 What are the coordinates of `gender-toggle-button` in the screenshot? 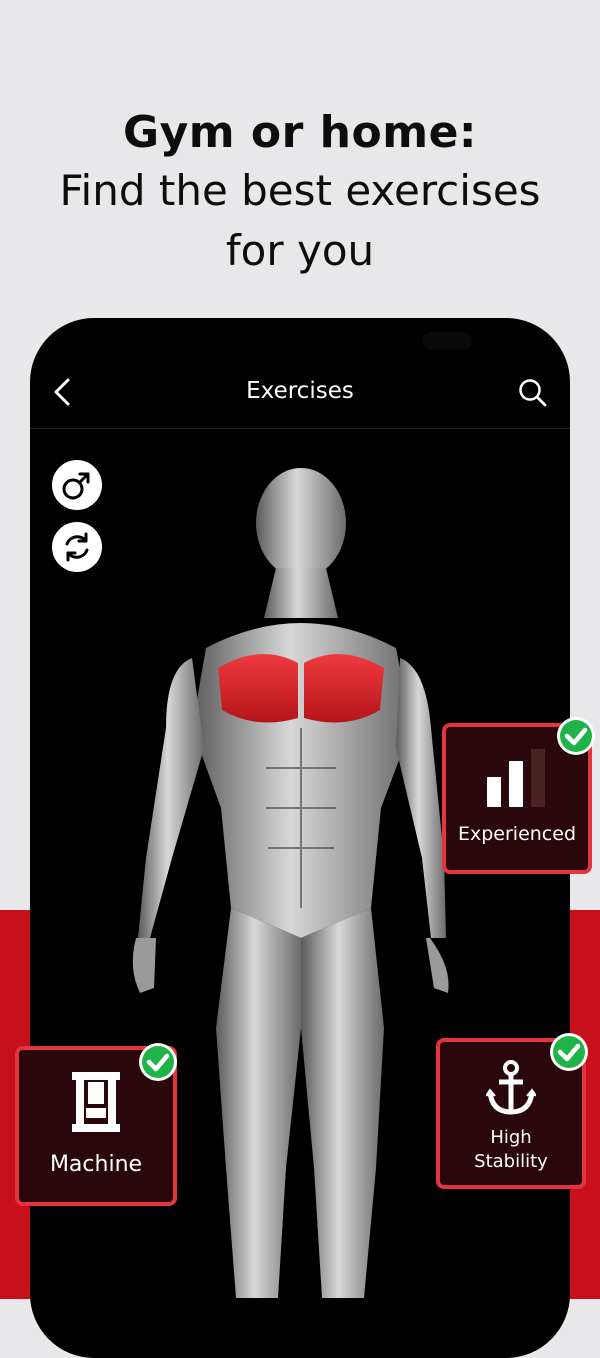 It's located at (77, 485).